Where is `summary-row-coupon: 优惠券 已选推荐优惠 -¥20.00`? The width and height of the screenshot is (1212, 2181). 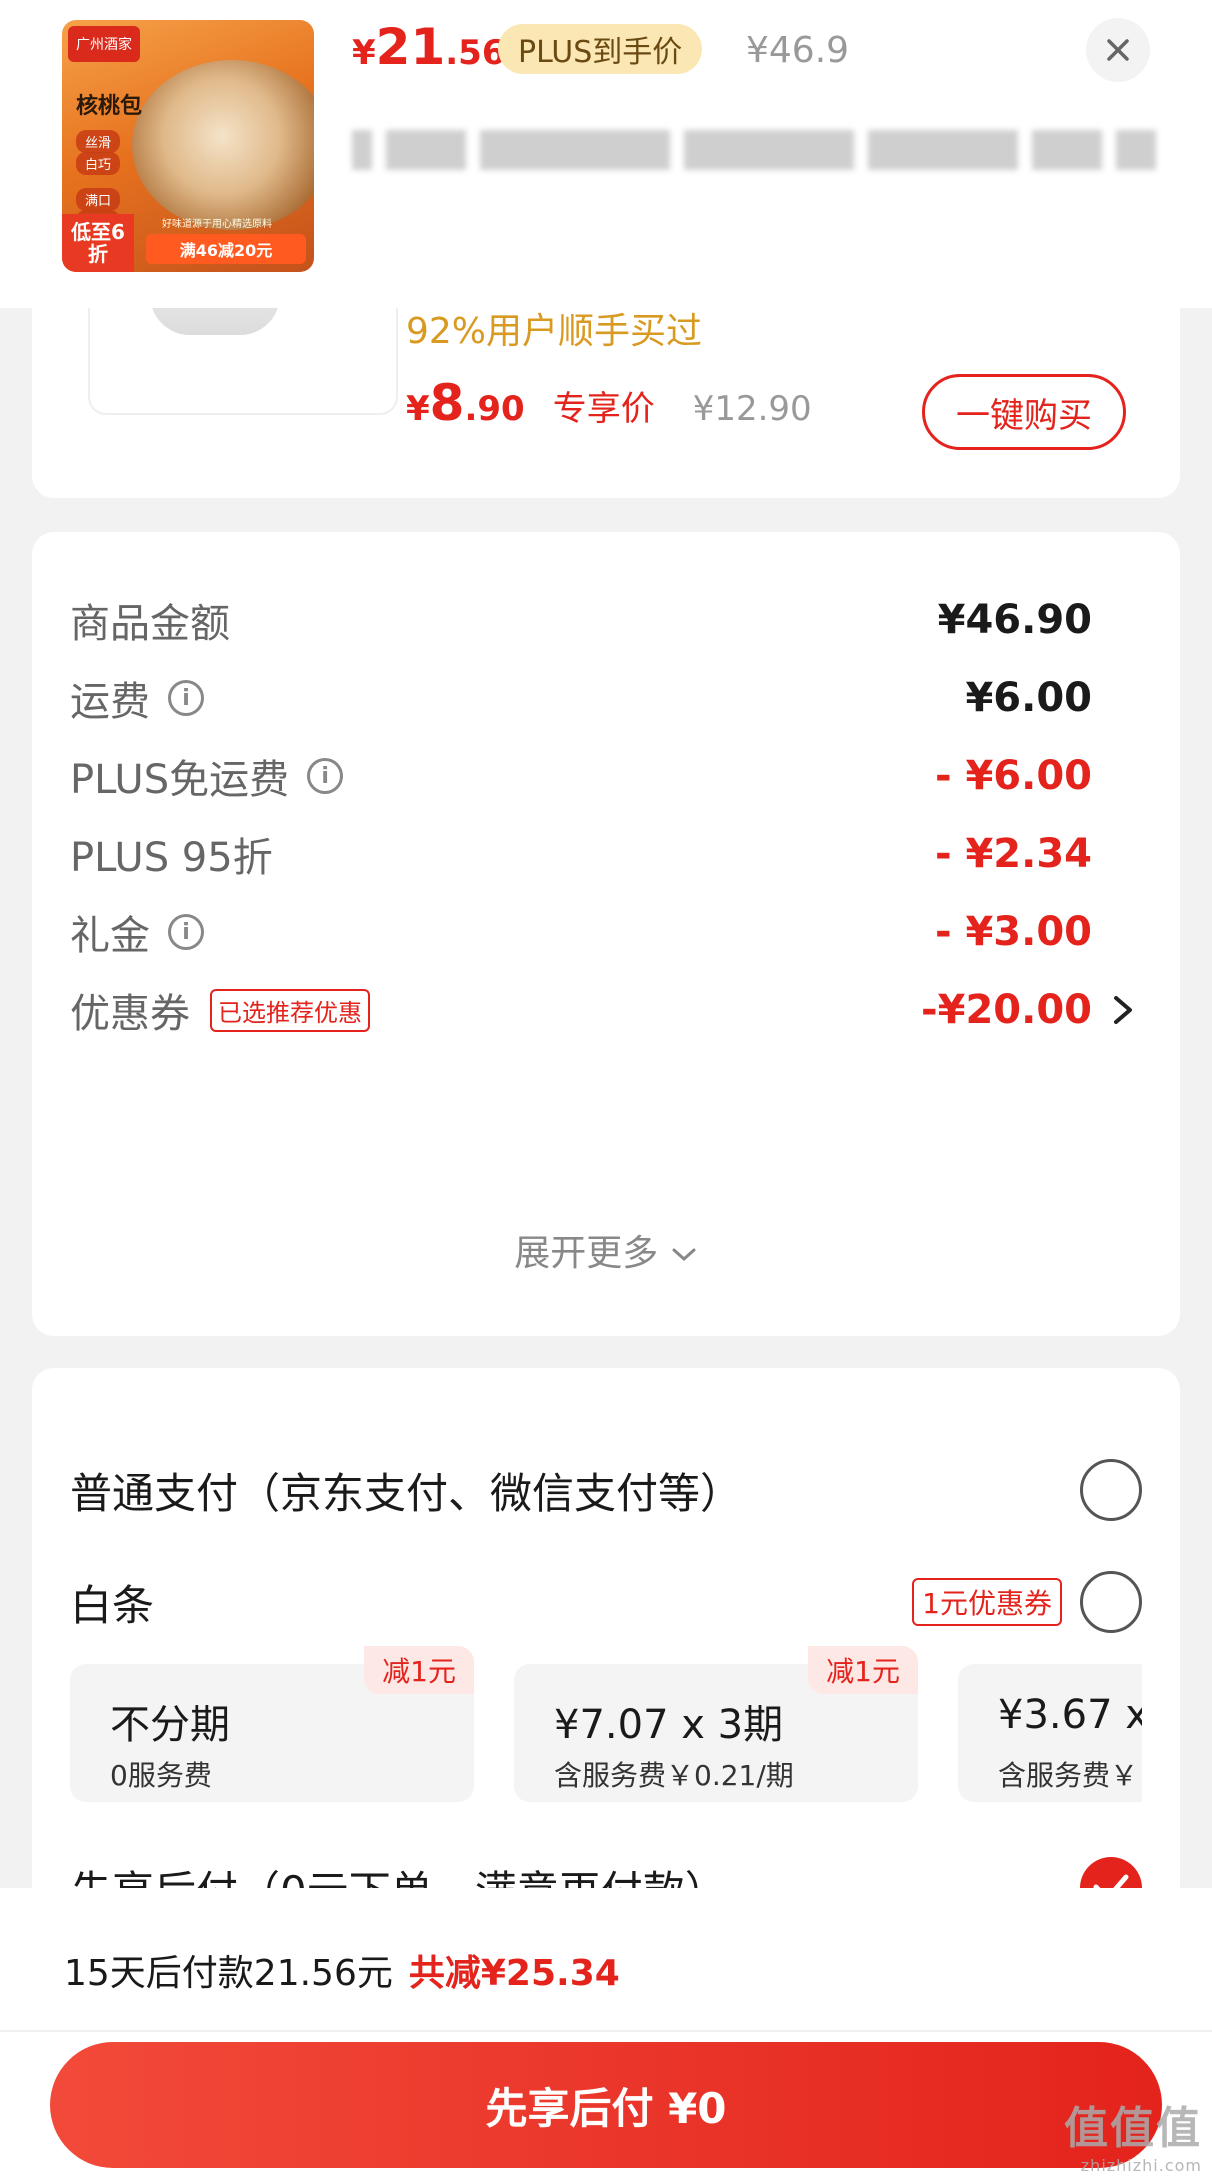
summary-row-coupon: 优惠券 已选推荐优惠 -¥20.00 is located at coordinates (601, 1010).